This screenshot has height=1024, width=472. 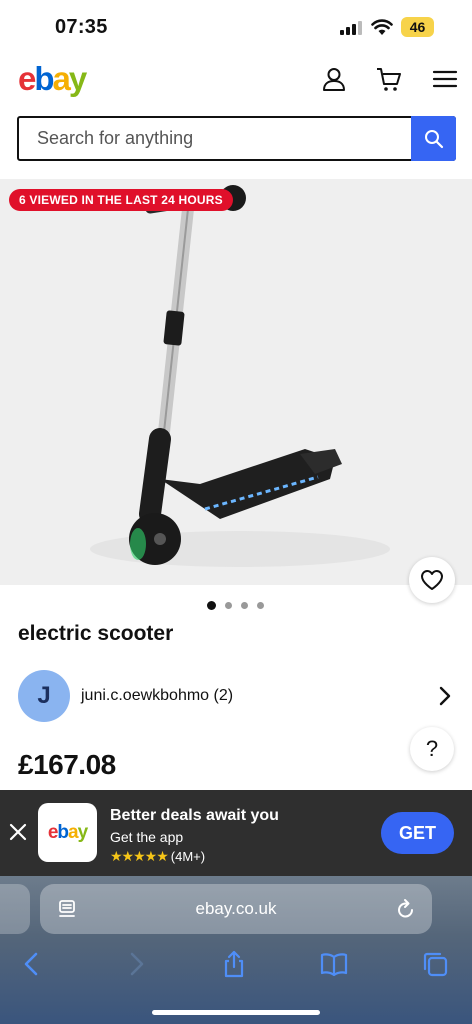 What do you see at coordinates (406, 909) in the screenshot?
I see `reload-icon` at bounding box center [406, 909].